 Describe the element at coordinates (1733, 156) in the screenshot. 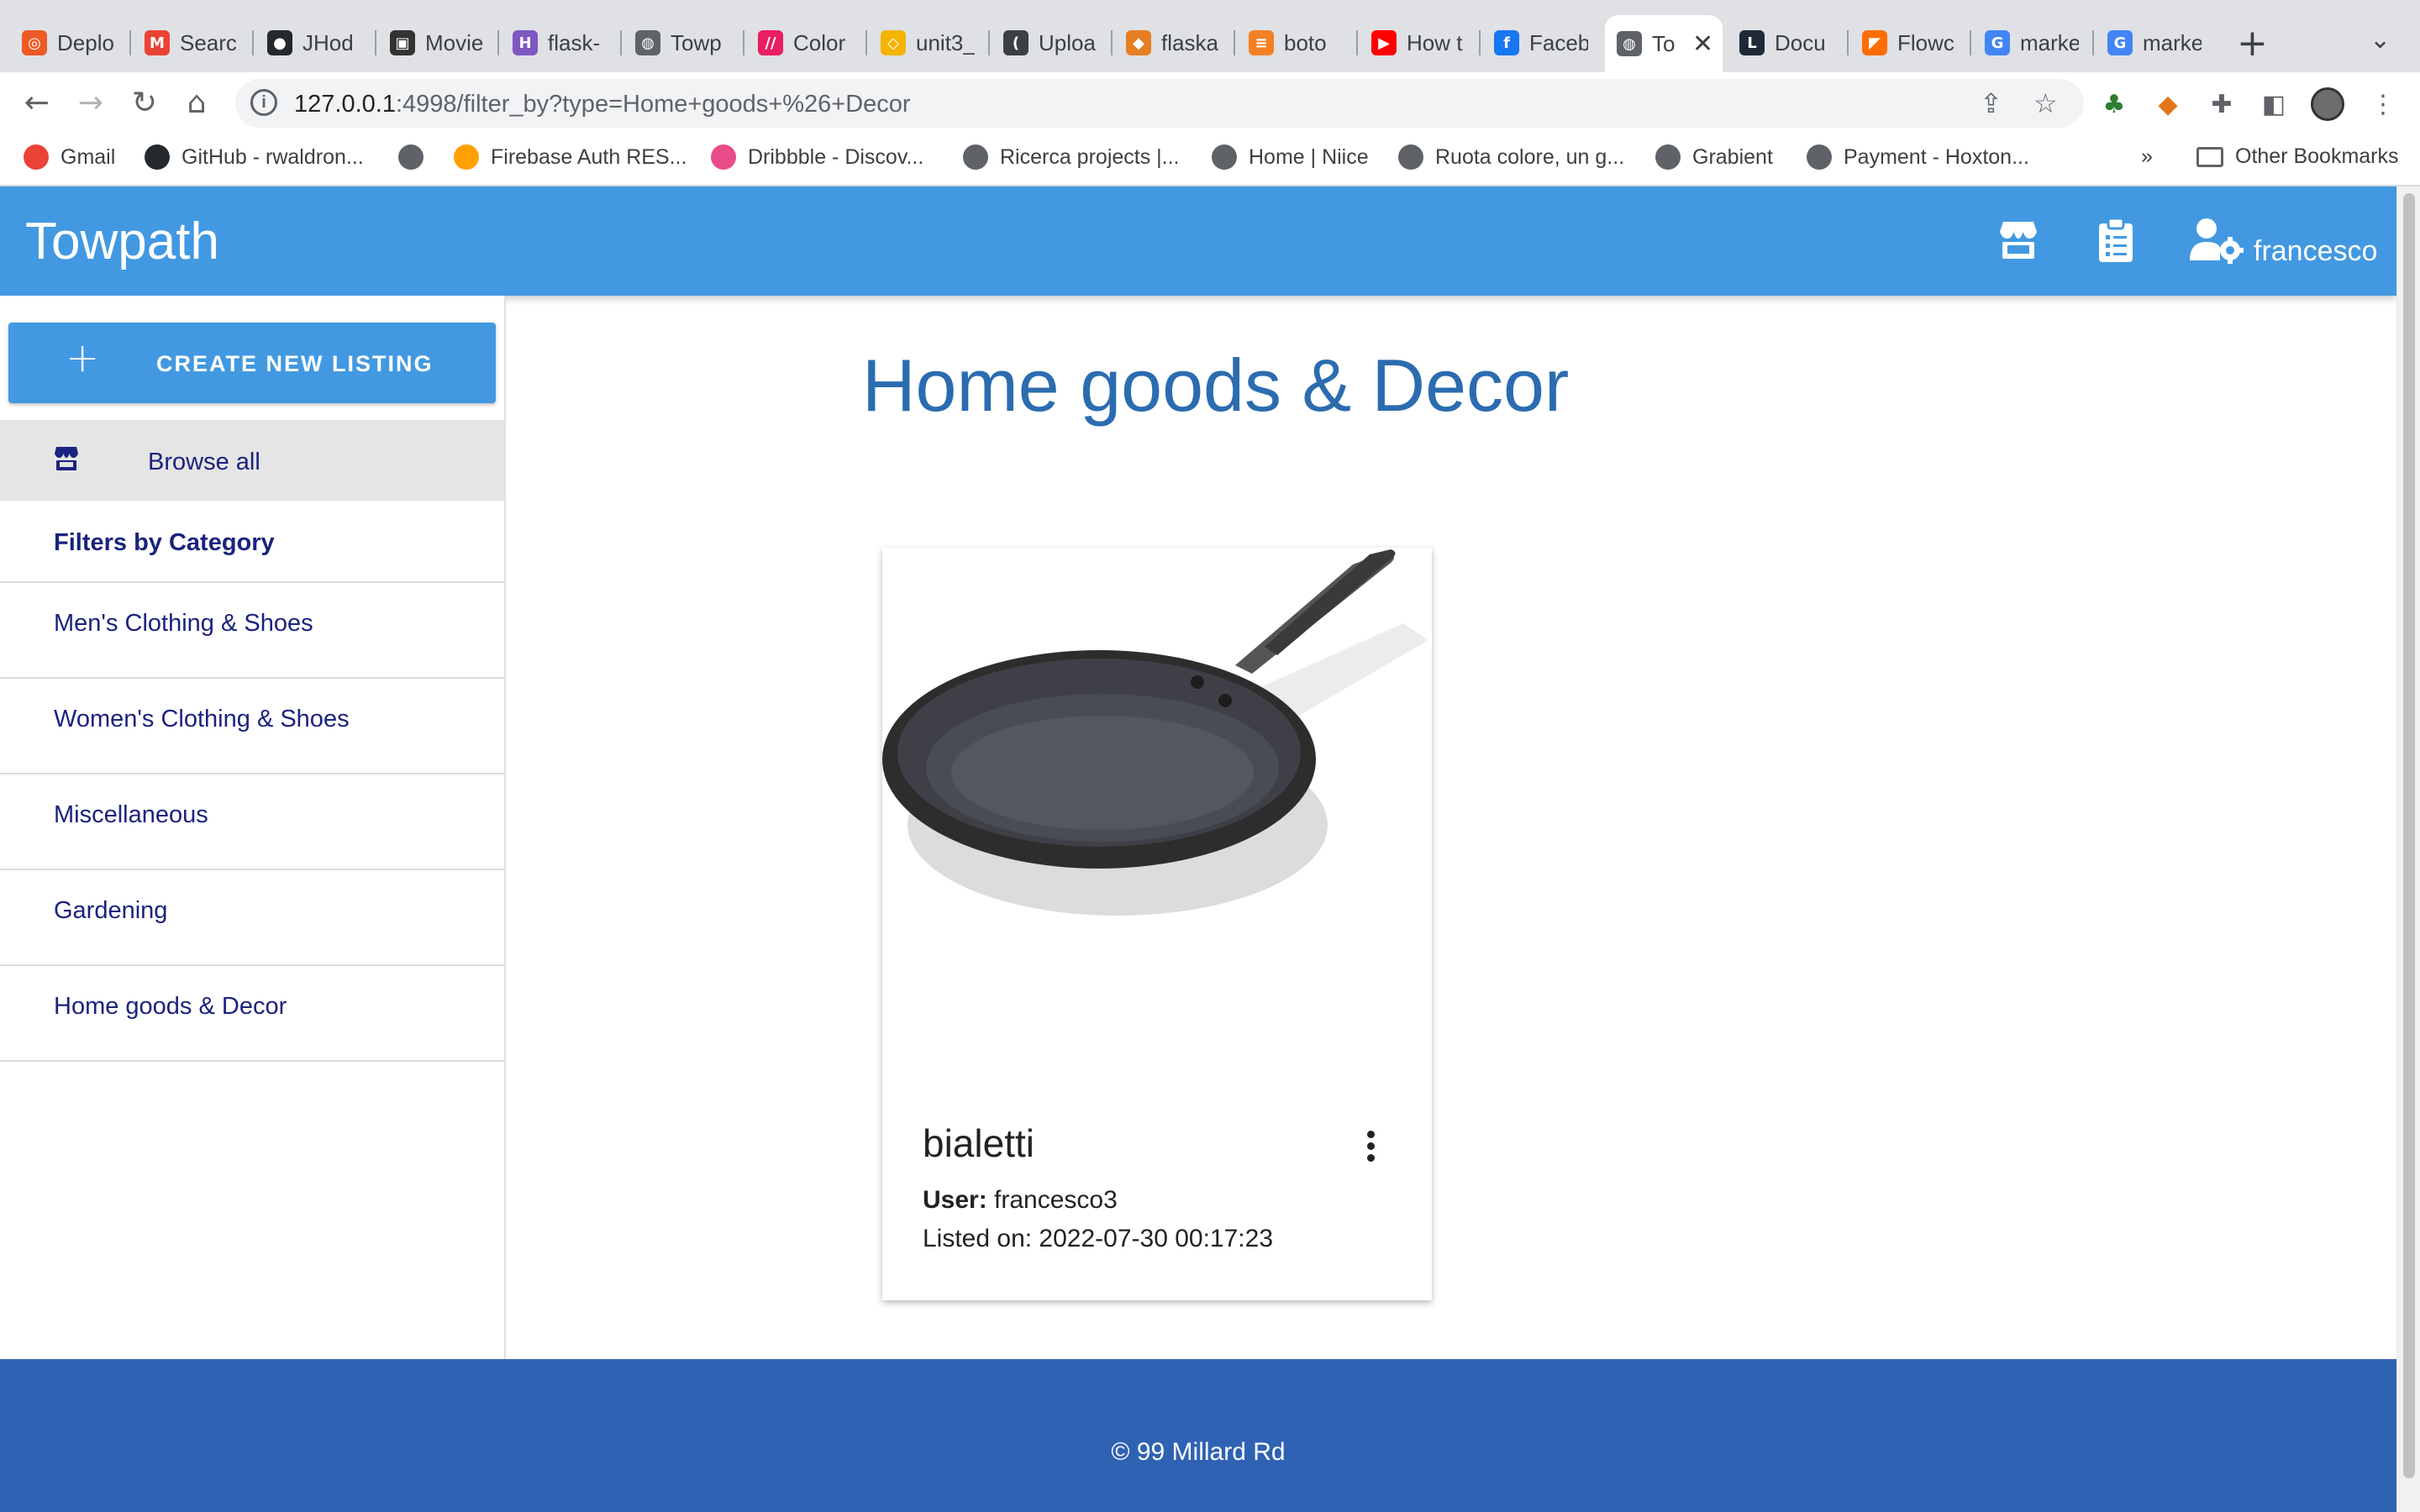

I see `bookmark-label: Grabient` at that location.